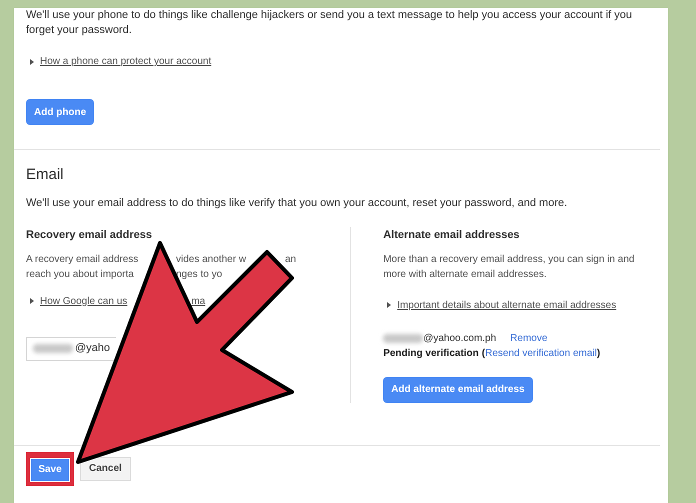  Describe the element at coordinates (126, 61) in the screenshot. I see `help-link: How a phone can protect your account` at that location.